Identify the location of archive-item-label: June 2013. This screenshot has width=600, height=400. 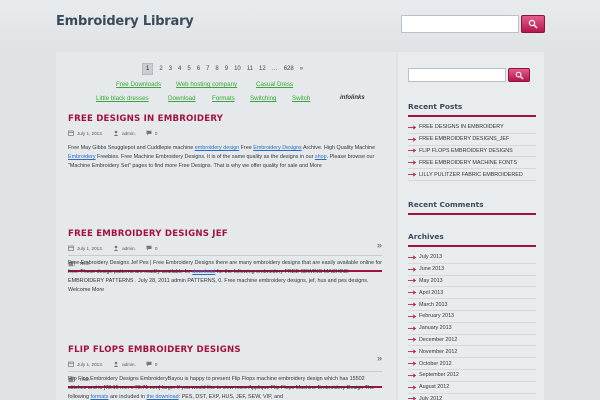
(432, 269).